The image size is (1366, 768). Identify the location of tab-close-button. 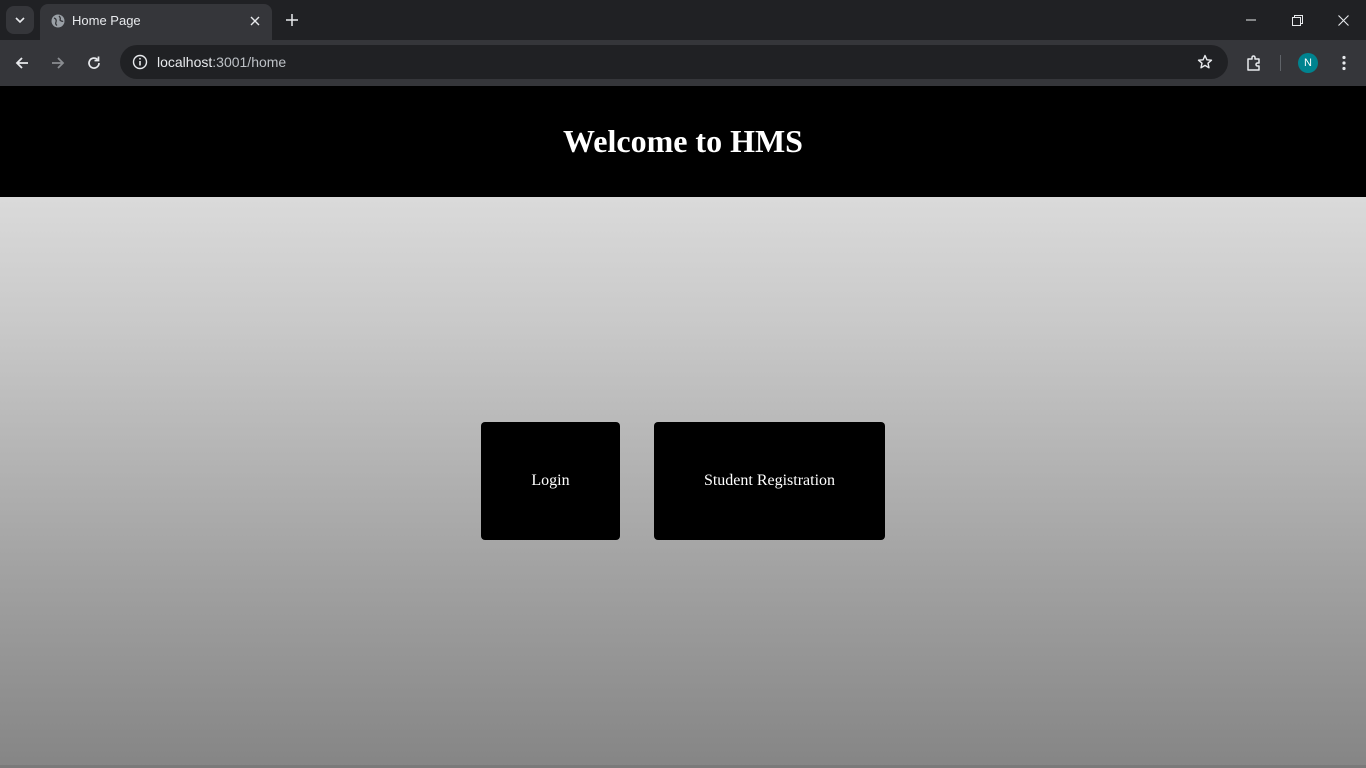
(255, 21).